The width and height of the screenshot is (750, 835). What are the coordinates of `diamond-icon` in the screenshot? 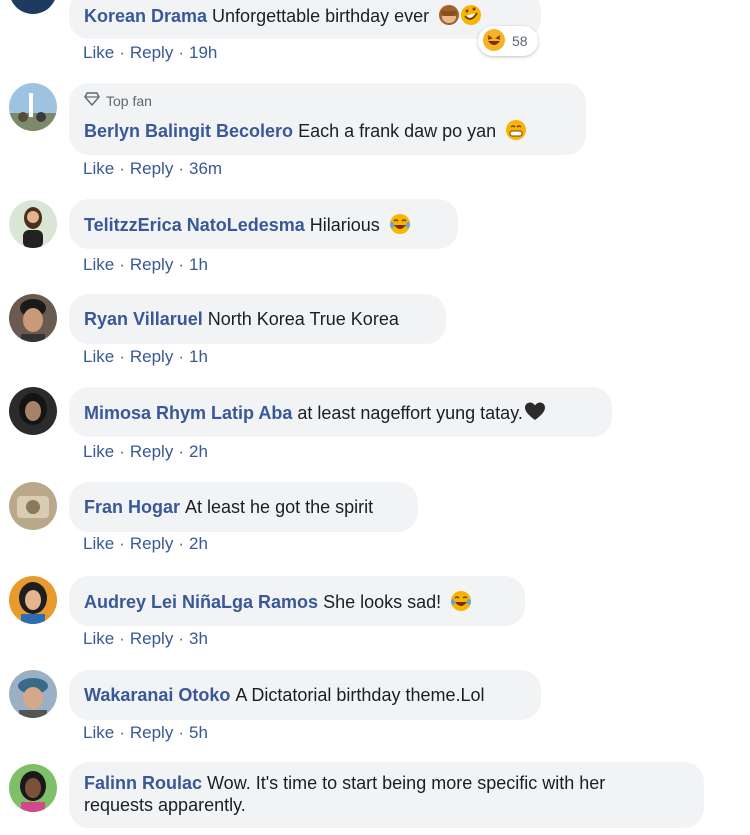 It's located at (92, 101).